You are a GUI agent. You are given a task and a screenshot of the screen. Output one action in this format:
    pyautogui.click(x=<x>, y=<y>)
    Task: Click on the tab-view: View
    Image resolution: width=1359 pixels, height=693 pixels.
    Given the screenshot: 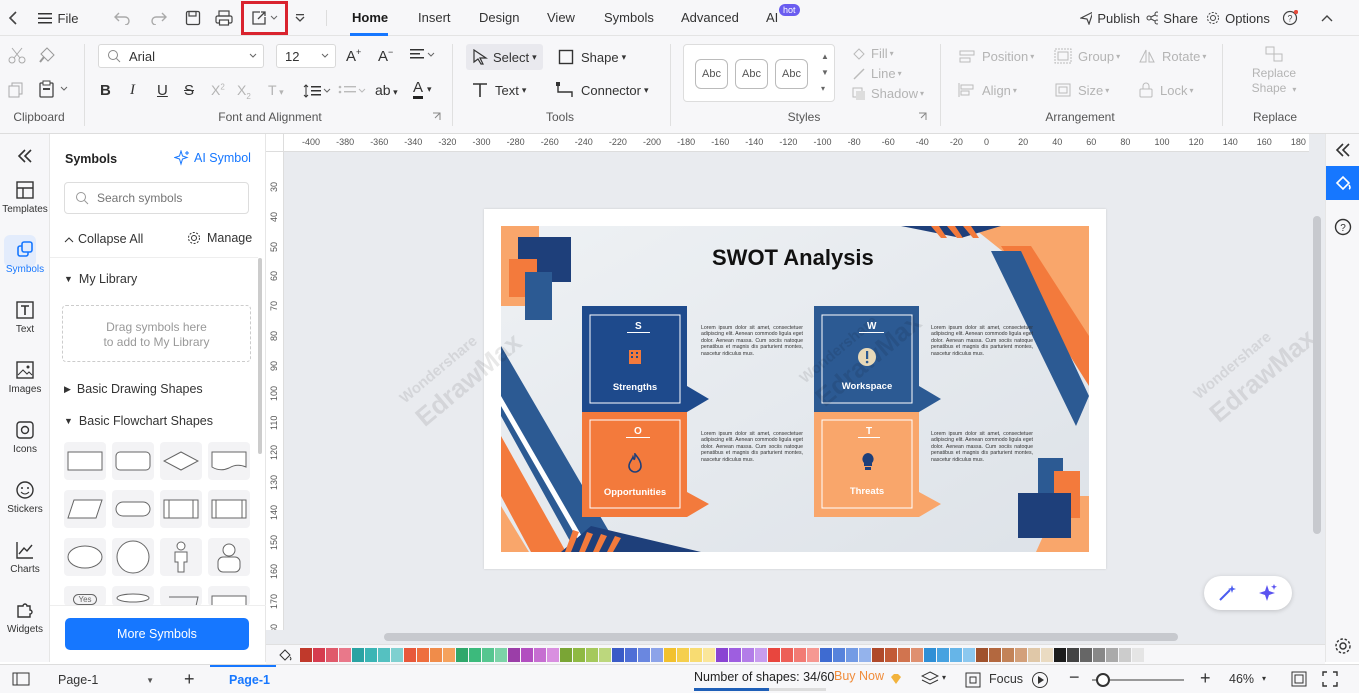 What is the action you would take?
    pyautogui.click(x=561, y=17)
    